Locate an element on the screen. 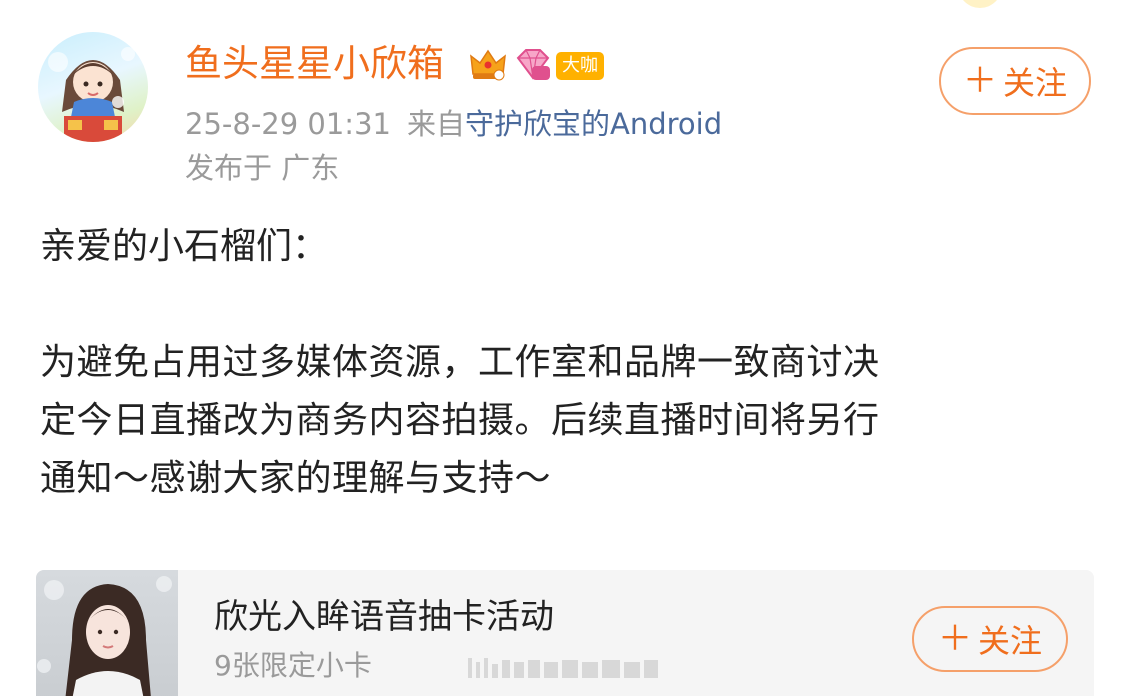 The height and width of the screenshot is (696, 1130). author-name: 鱼头星星小欣箱 is located at coordinates (314, 64).